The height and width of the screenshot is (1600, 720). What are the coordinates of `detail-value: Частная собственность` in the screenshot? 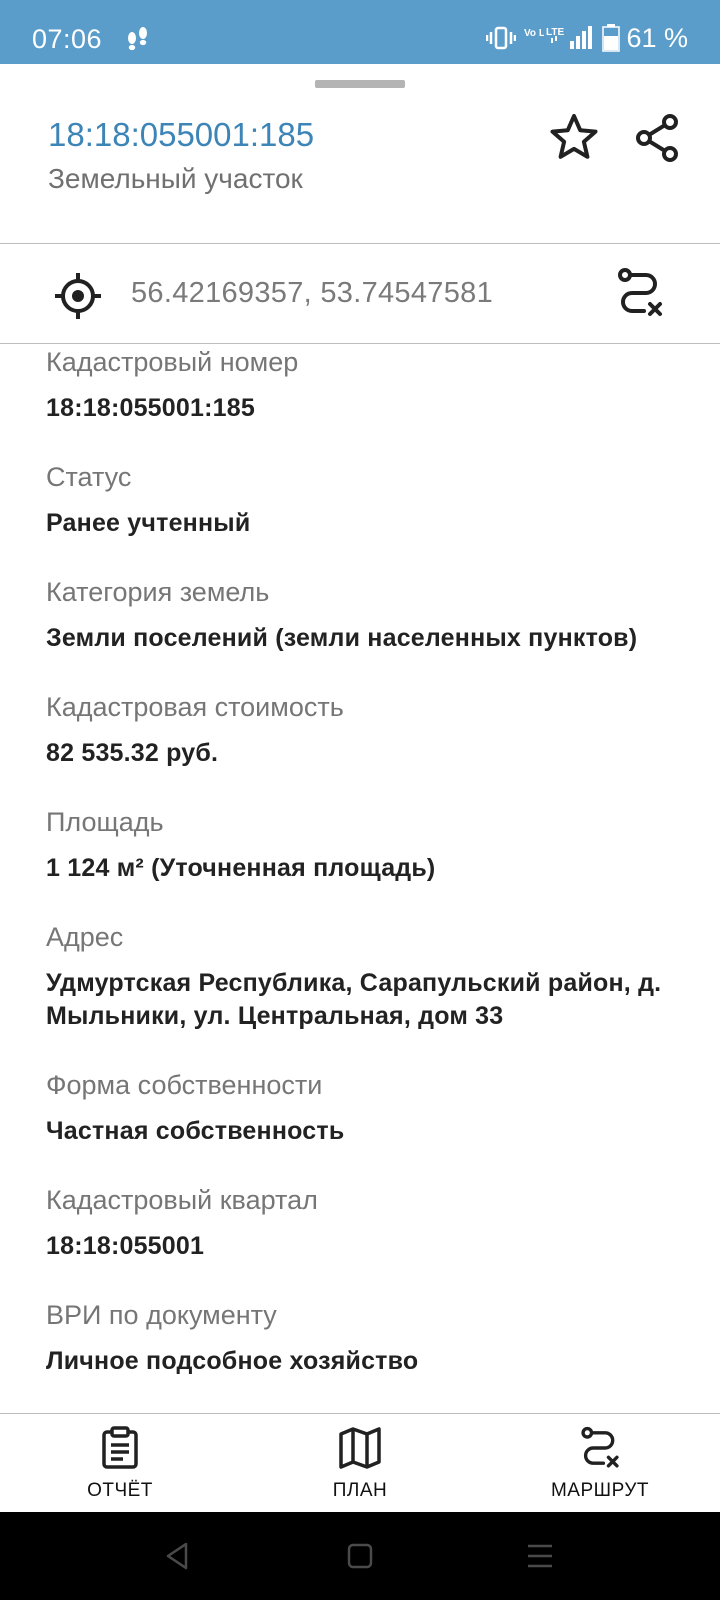 It's located at (195, 1131).